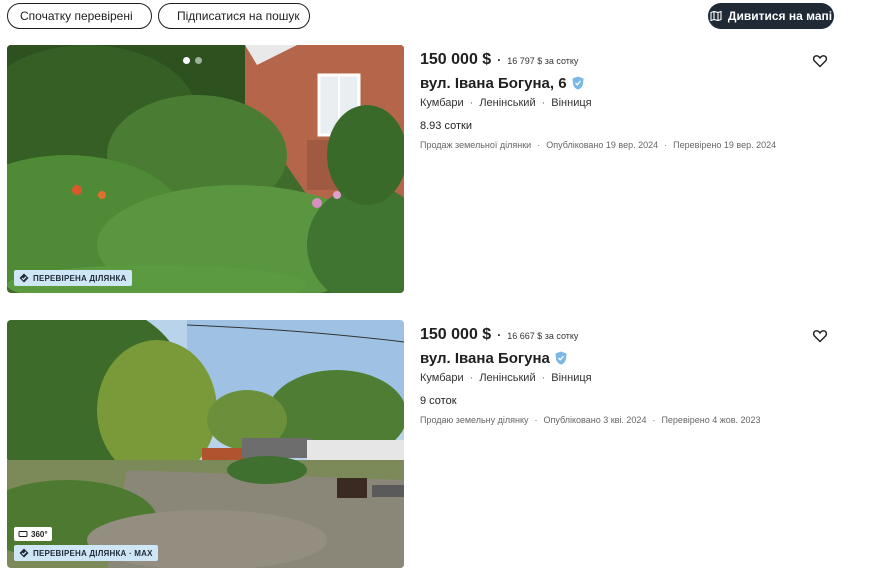 Image resolution: width=879 pixels, height=581 pixels. I want to click on photo-pagination, so click(192, 60).